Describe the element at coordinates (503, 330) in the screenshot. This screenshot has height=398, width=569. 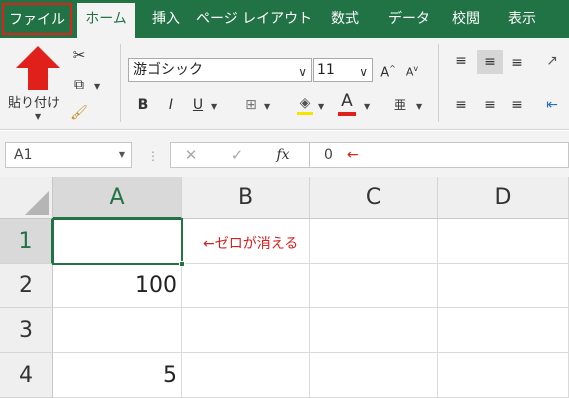
I see `cell-d3` at that location.